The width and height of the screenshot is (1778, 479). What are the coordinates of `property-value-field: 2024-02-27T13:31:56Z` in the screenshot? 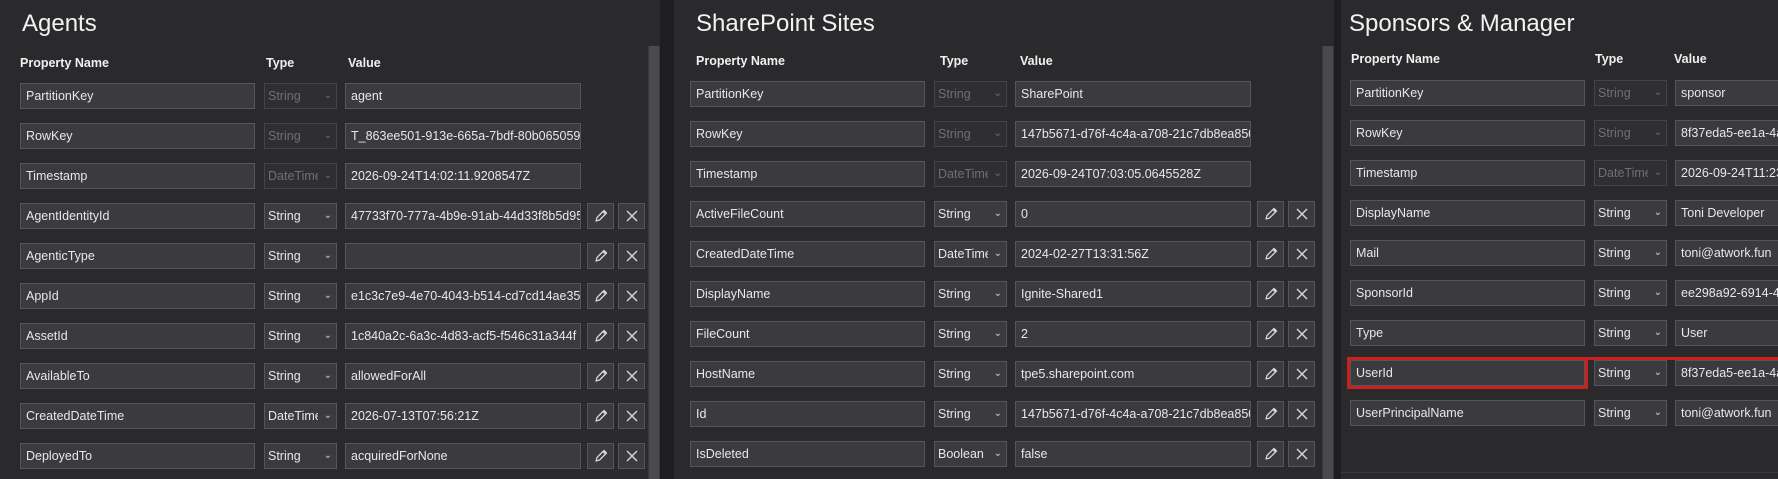 It's located at (1133, 254).